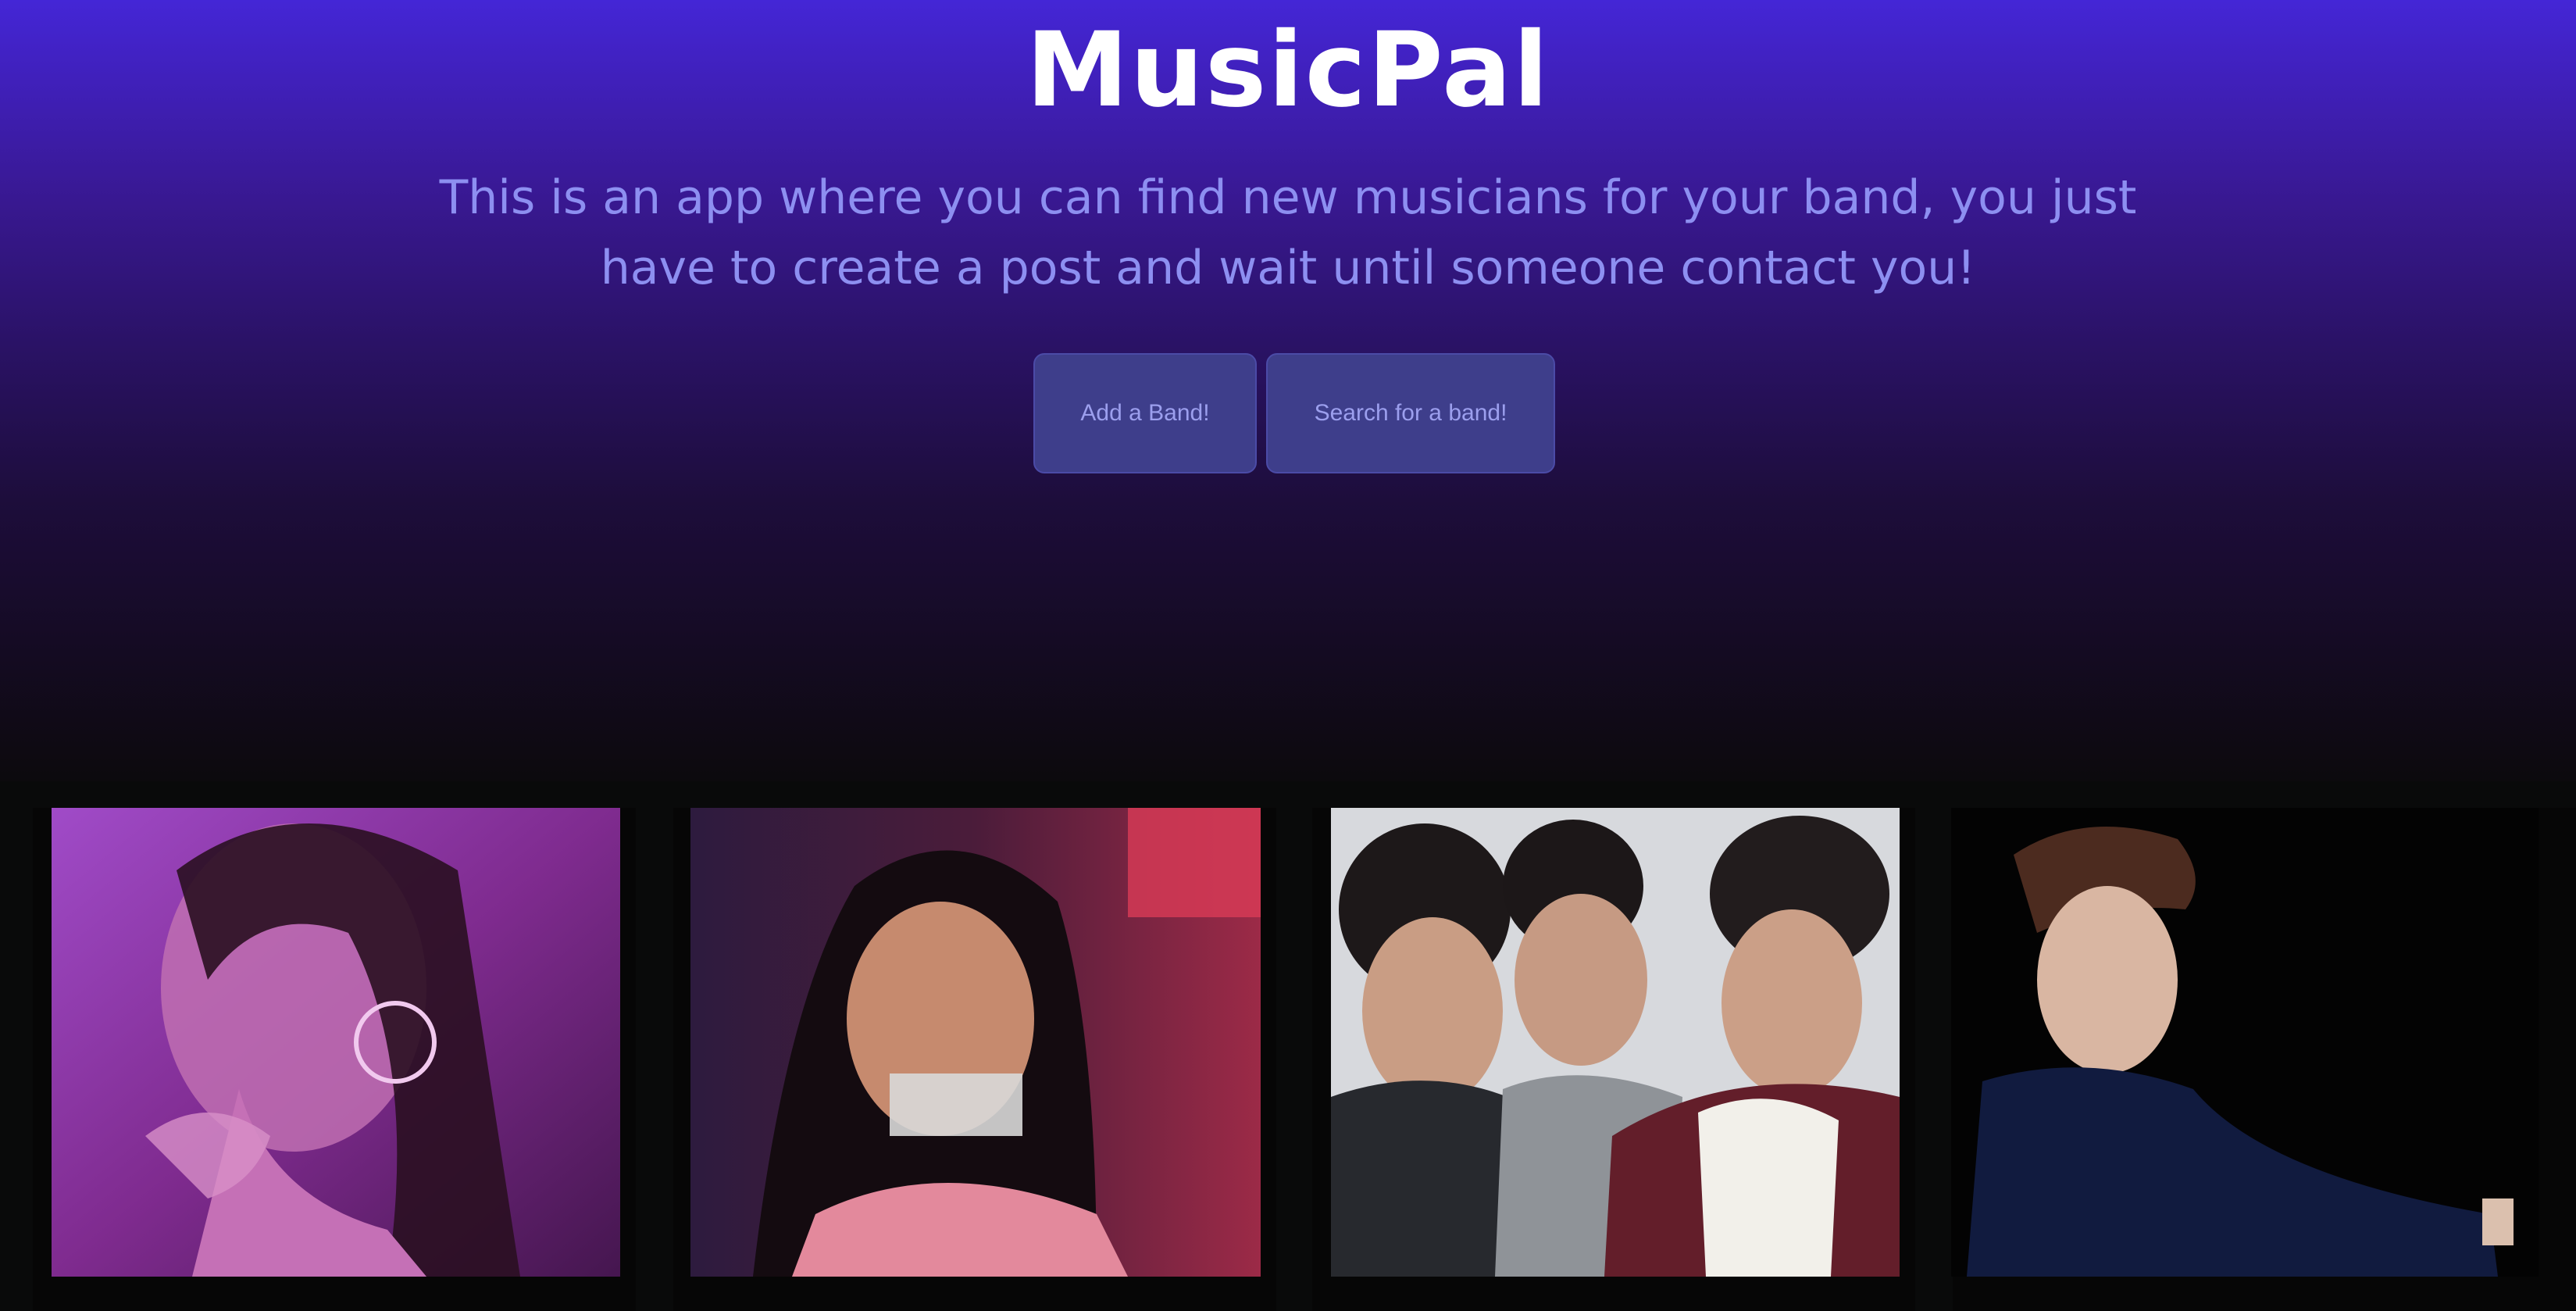  What do you see at coordinates (1410, 413) in the screenshot?
I see `search-band-button: Search for a band!` at bounding box center [1410, 413].